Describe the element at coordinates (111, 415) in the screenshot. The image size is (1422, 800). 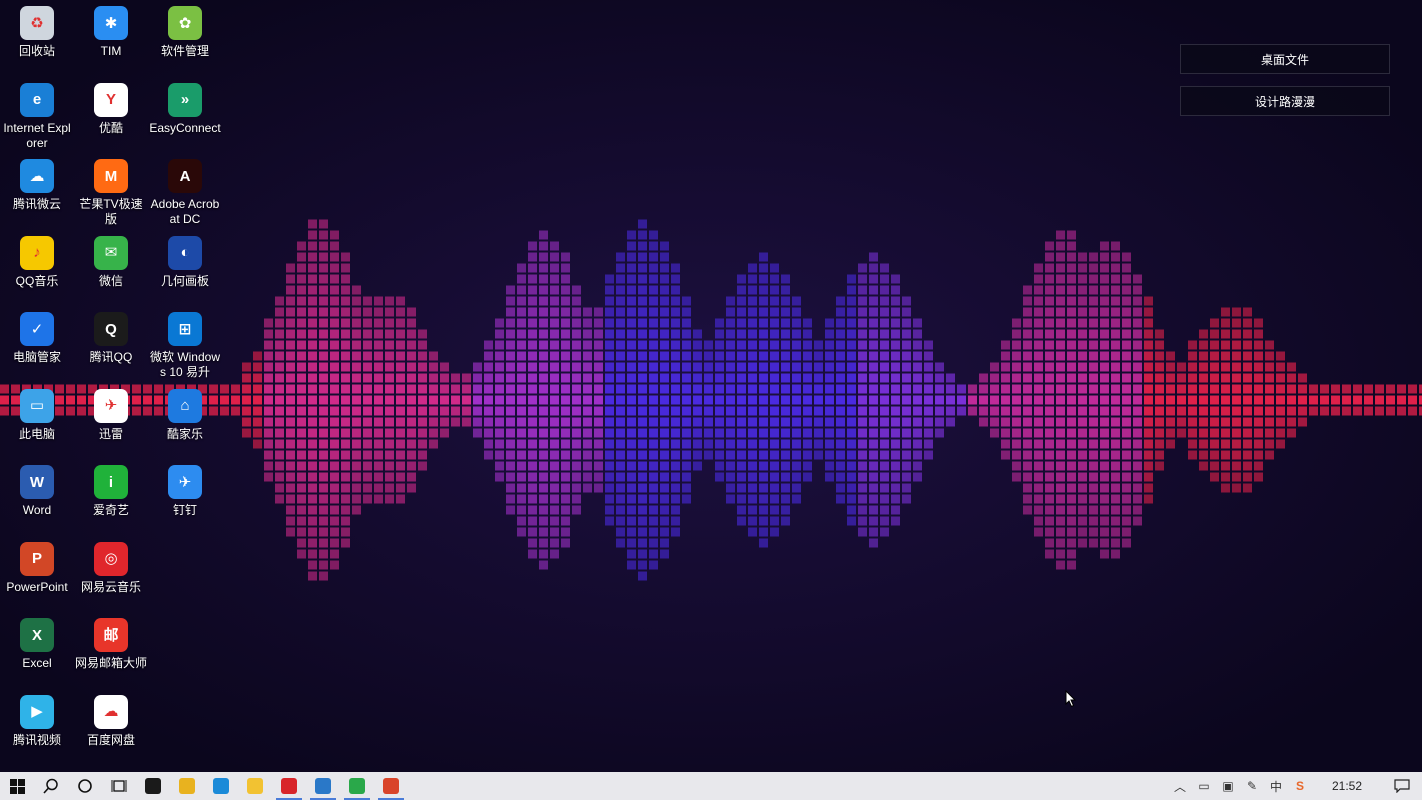
I see `desktop-icon: ✈ 迅雷` at that location.